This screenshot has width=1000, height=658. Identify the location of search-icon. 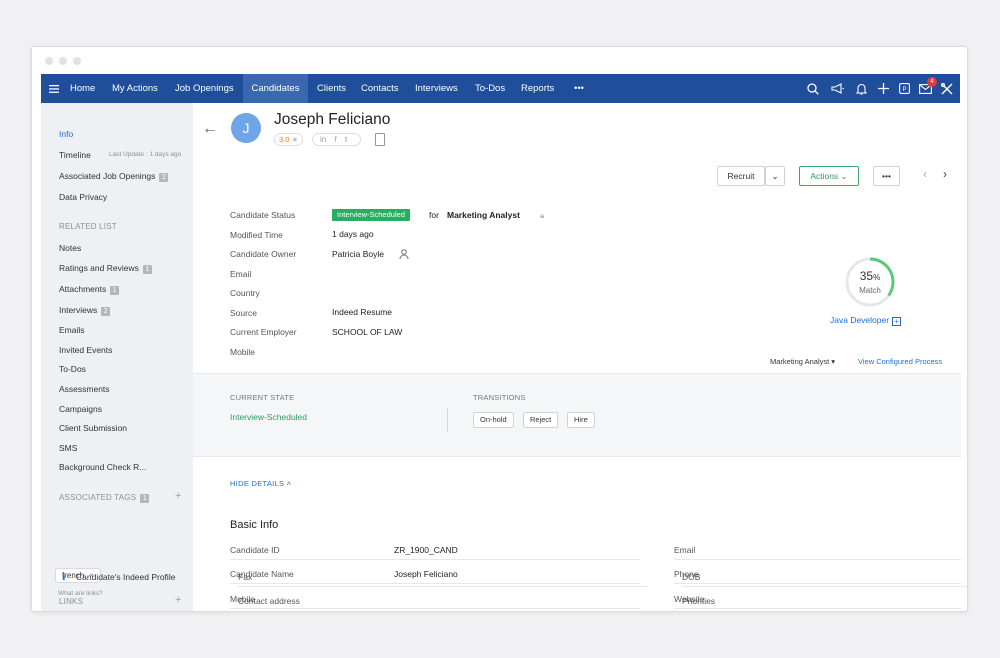
(813, 88).